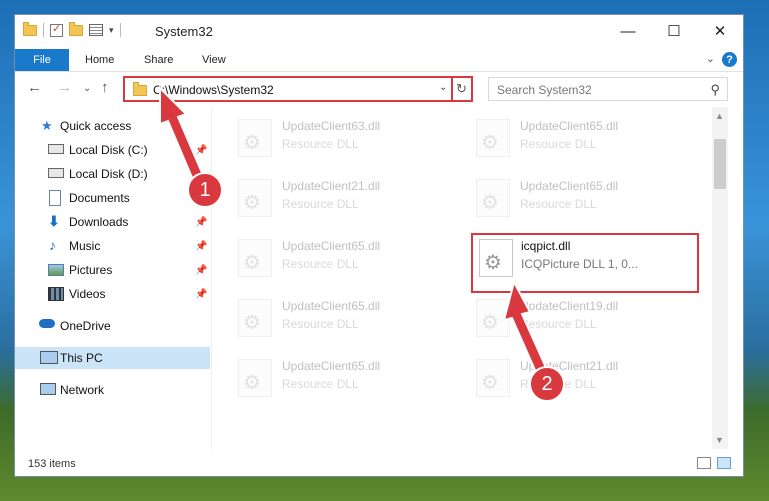 The height and width of the screenshot is (501, 769). Describe the element at coordinates (112, 246) in the screenshot. I see `sidebar-item-music: ♪ Music 📌` at that location.